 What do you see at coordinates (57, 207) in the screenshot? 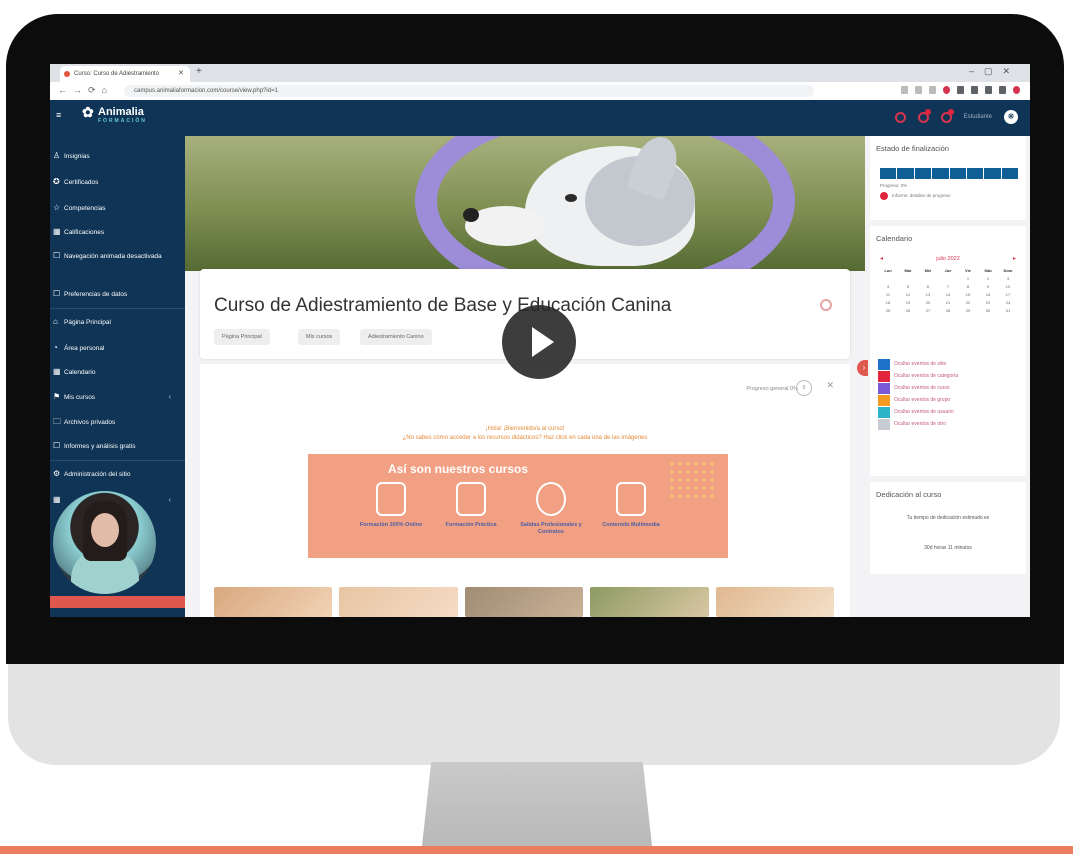
I see `competencies-icon: ☆` at bounding box center [57, 207].